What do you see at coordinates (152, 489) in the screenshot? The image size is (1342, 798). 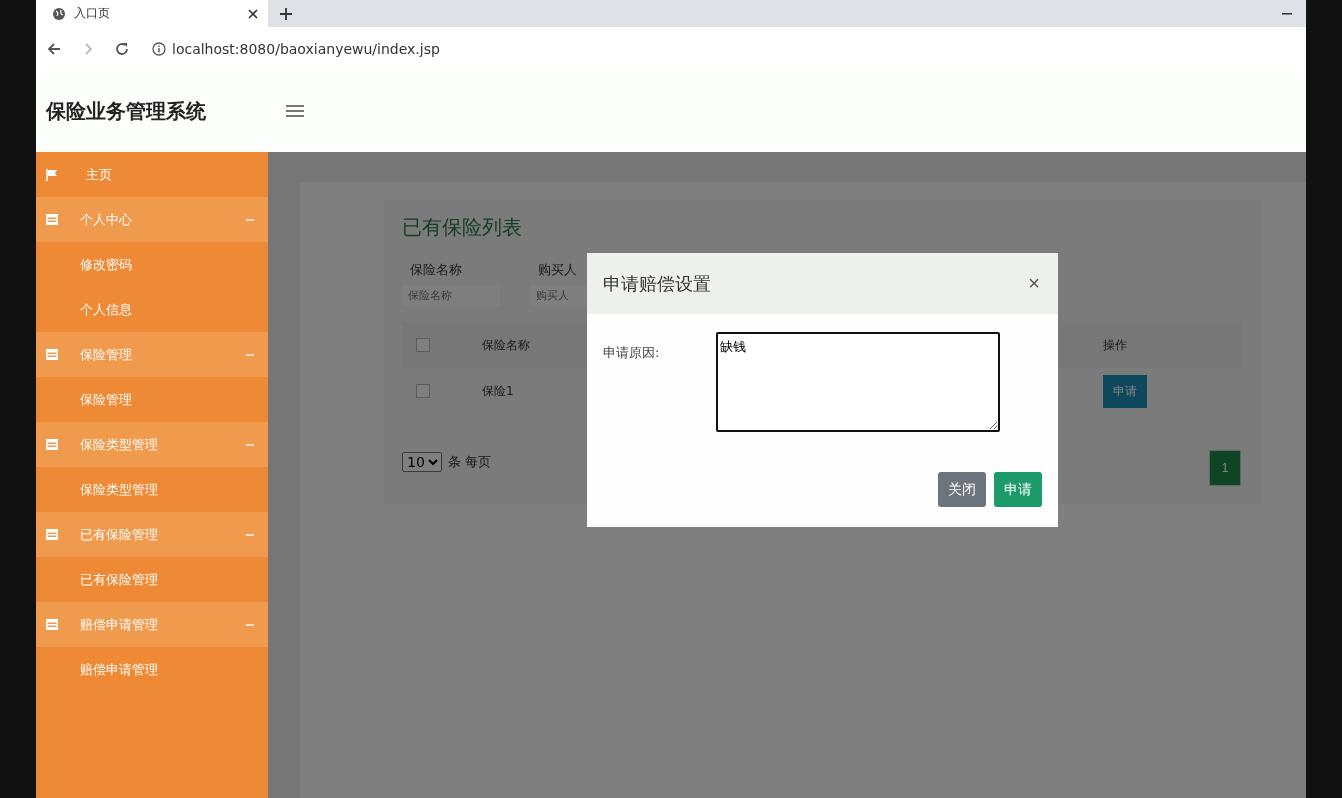 I see `sidebar-subitem: 保险类型管理` at bounding box center [152, 489].